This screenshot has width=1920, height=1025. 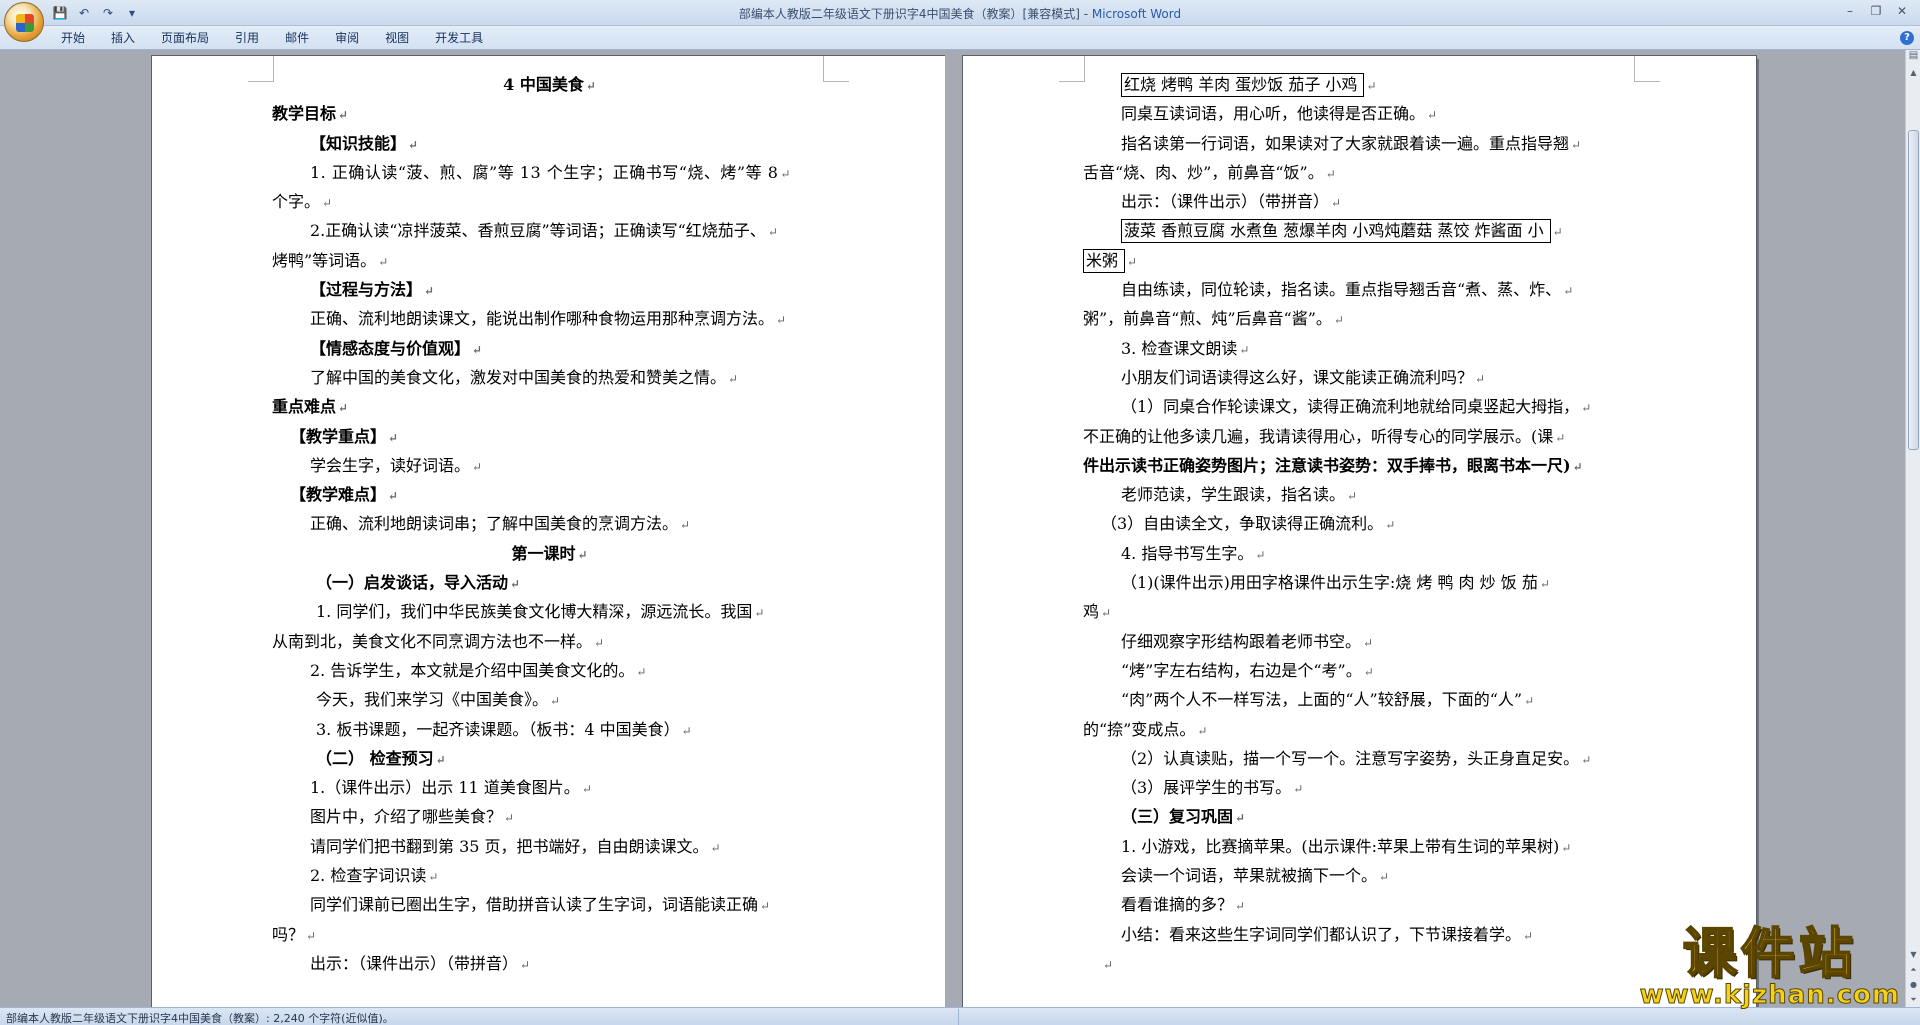 I want to click on paragraph-line: 【教学难点】 ↵, so click(x=549, y=494).